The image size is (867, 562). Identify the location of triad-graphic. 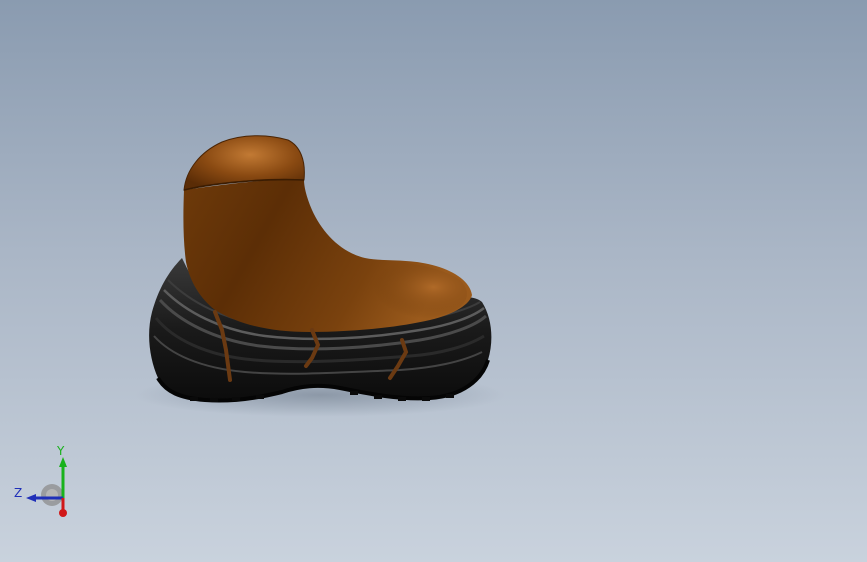
(46, 487).